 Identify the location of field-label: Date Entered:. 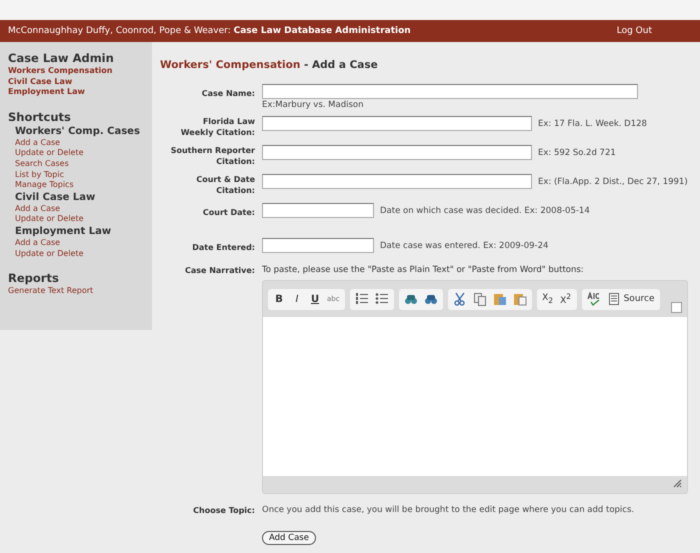
(223, 247).